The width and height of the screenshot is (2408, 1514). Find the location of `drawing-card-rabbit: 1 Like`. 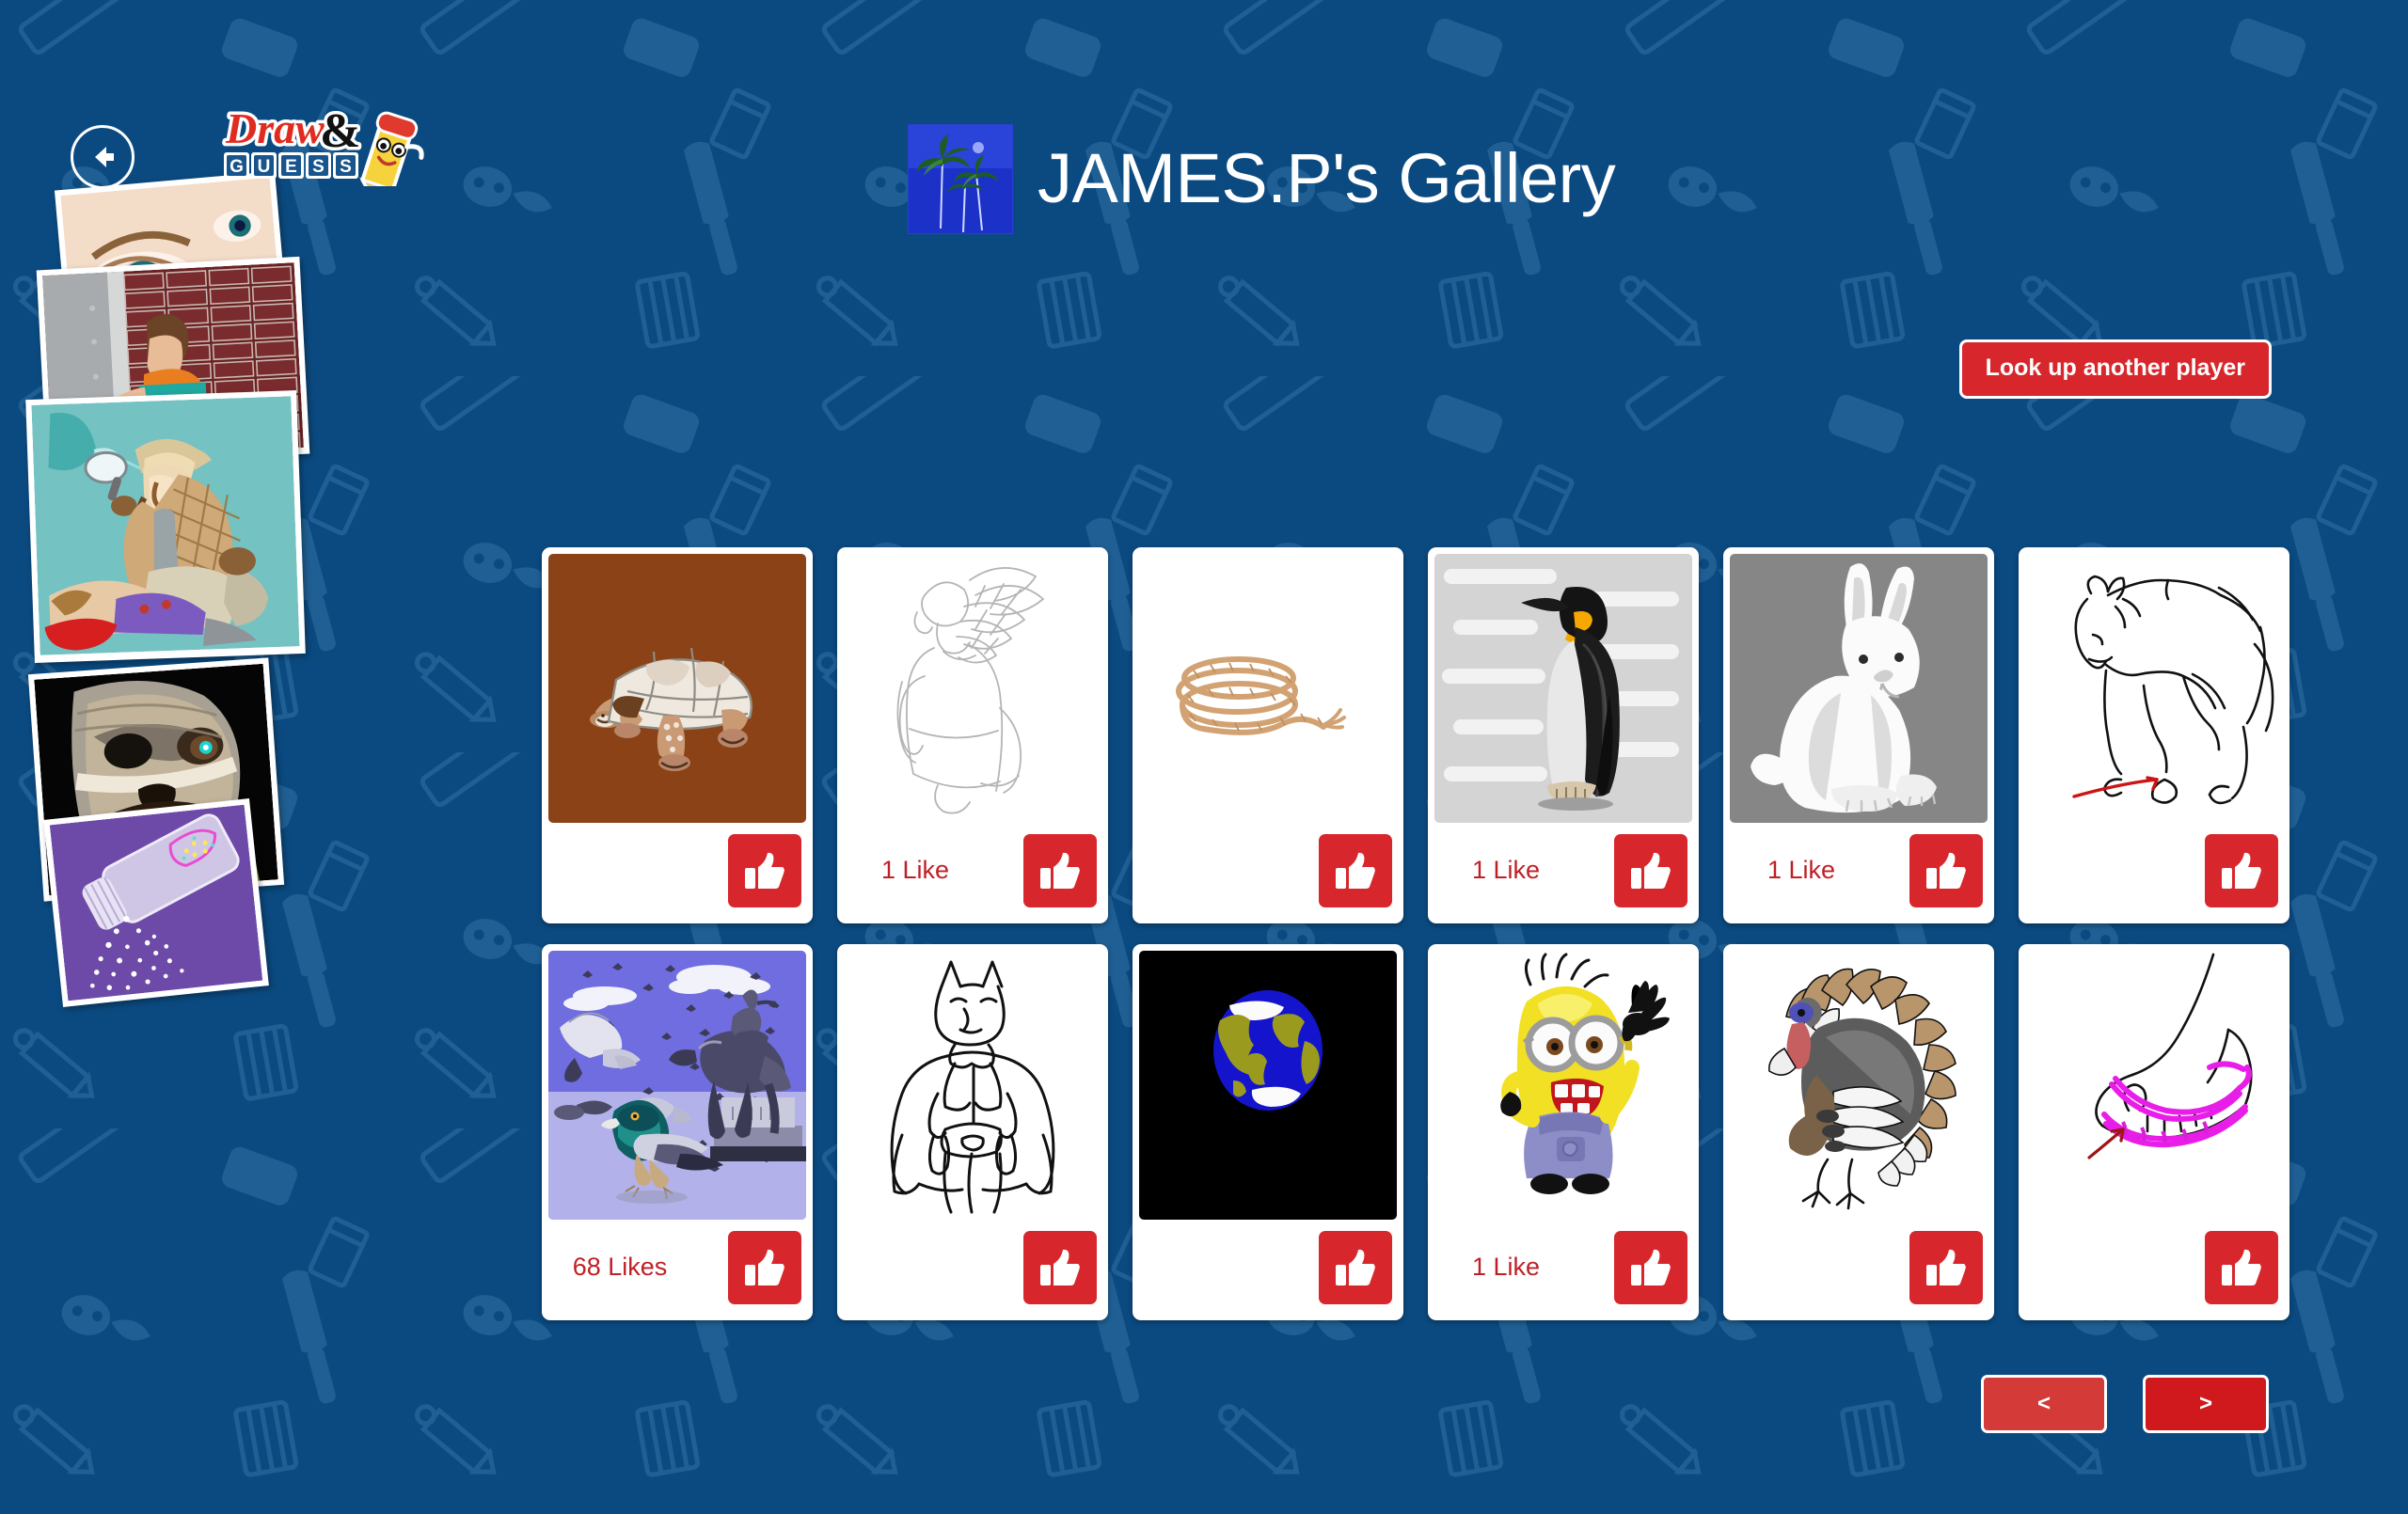

drawing-card-rabbit: 1 Like is located at coordinates (1859, 735).